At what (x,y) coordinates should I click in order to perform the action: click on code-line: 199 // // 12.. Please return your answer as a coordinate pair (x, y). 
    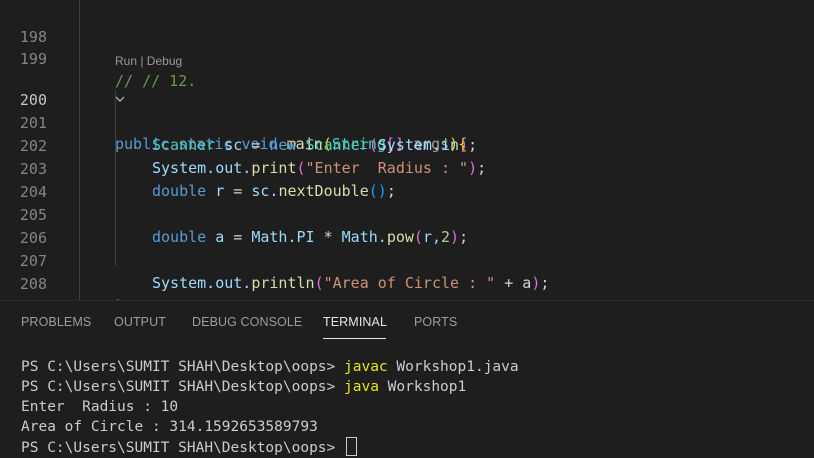
    Looking at the image, I should click on (407, 58).